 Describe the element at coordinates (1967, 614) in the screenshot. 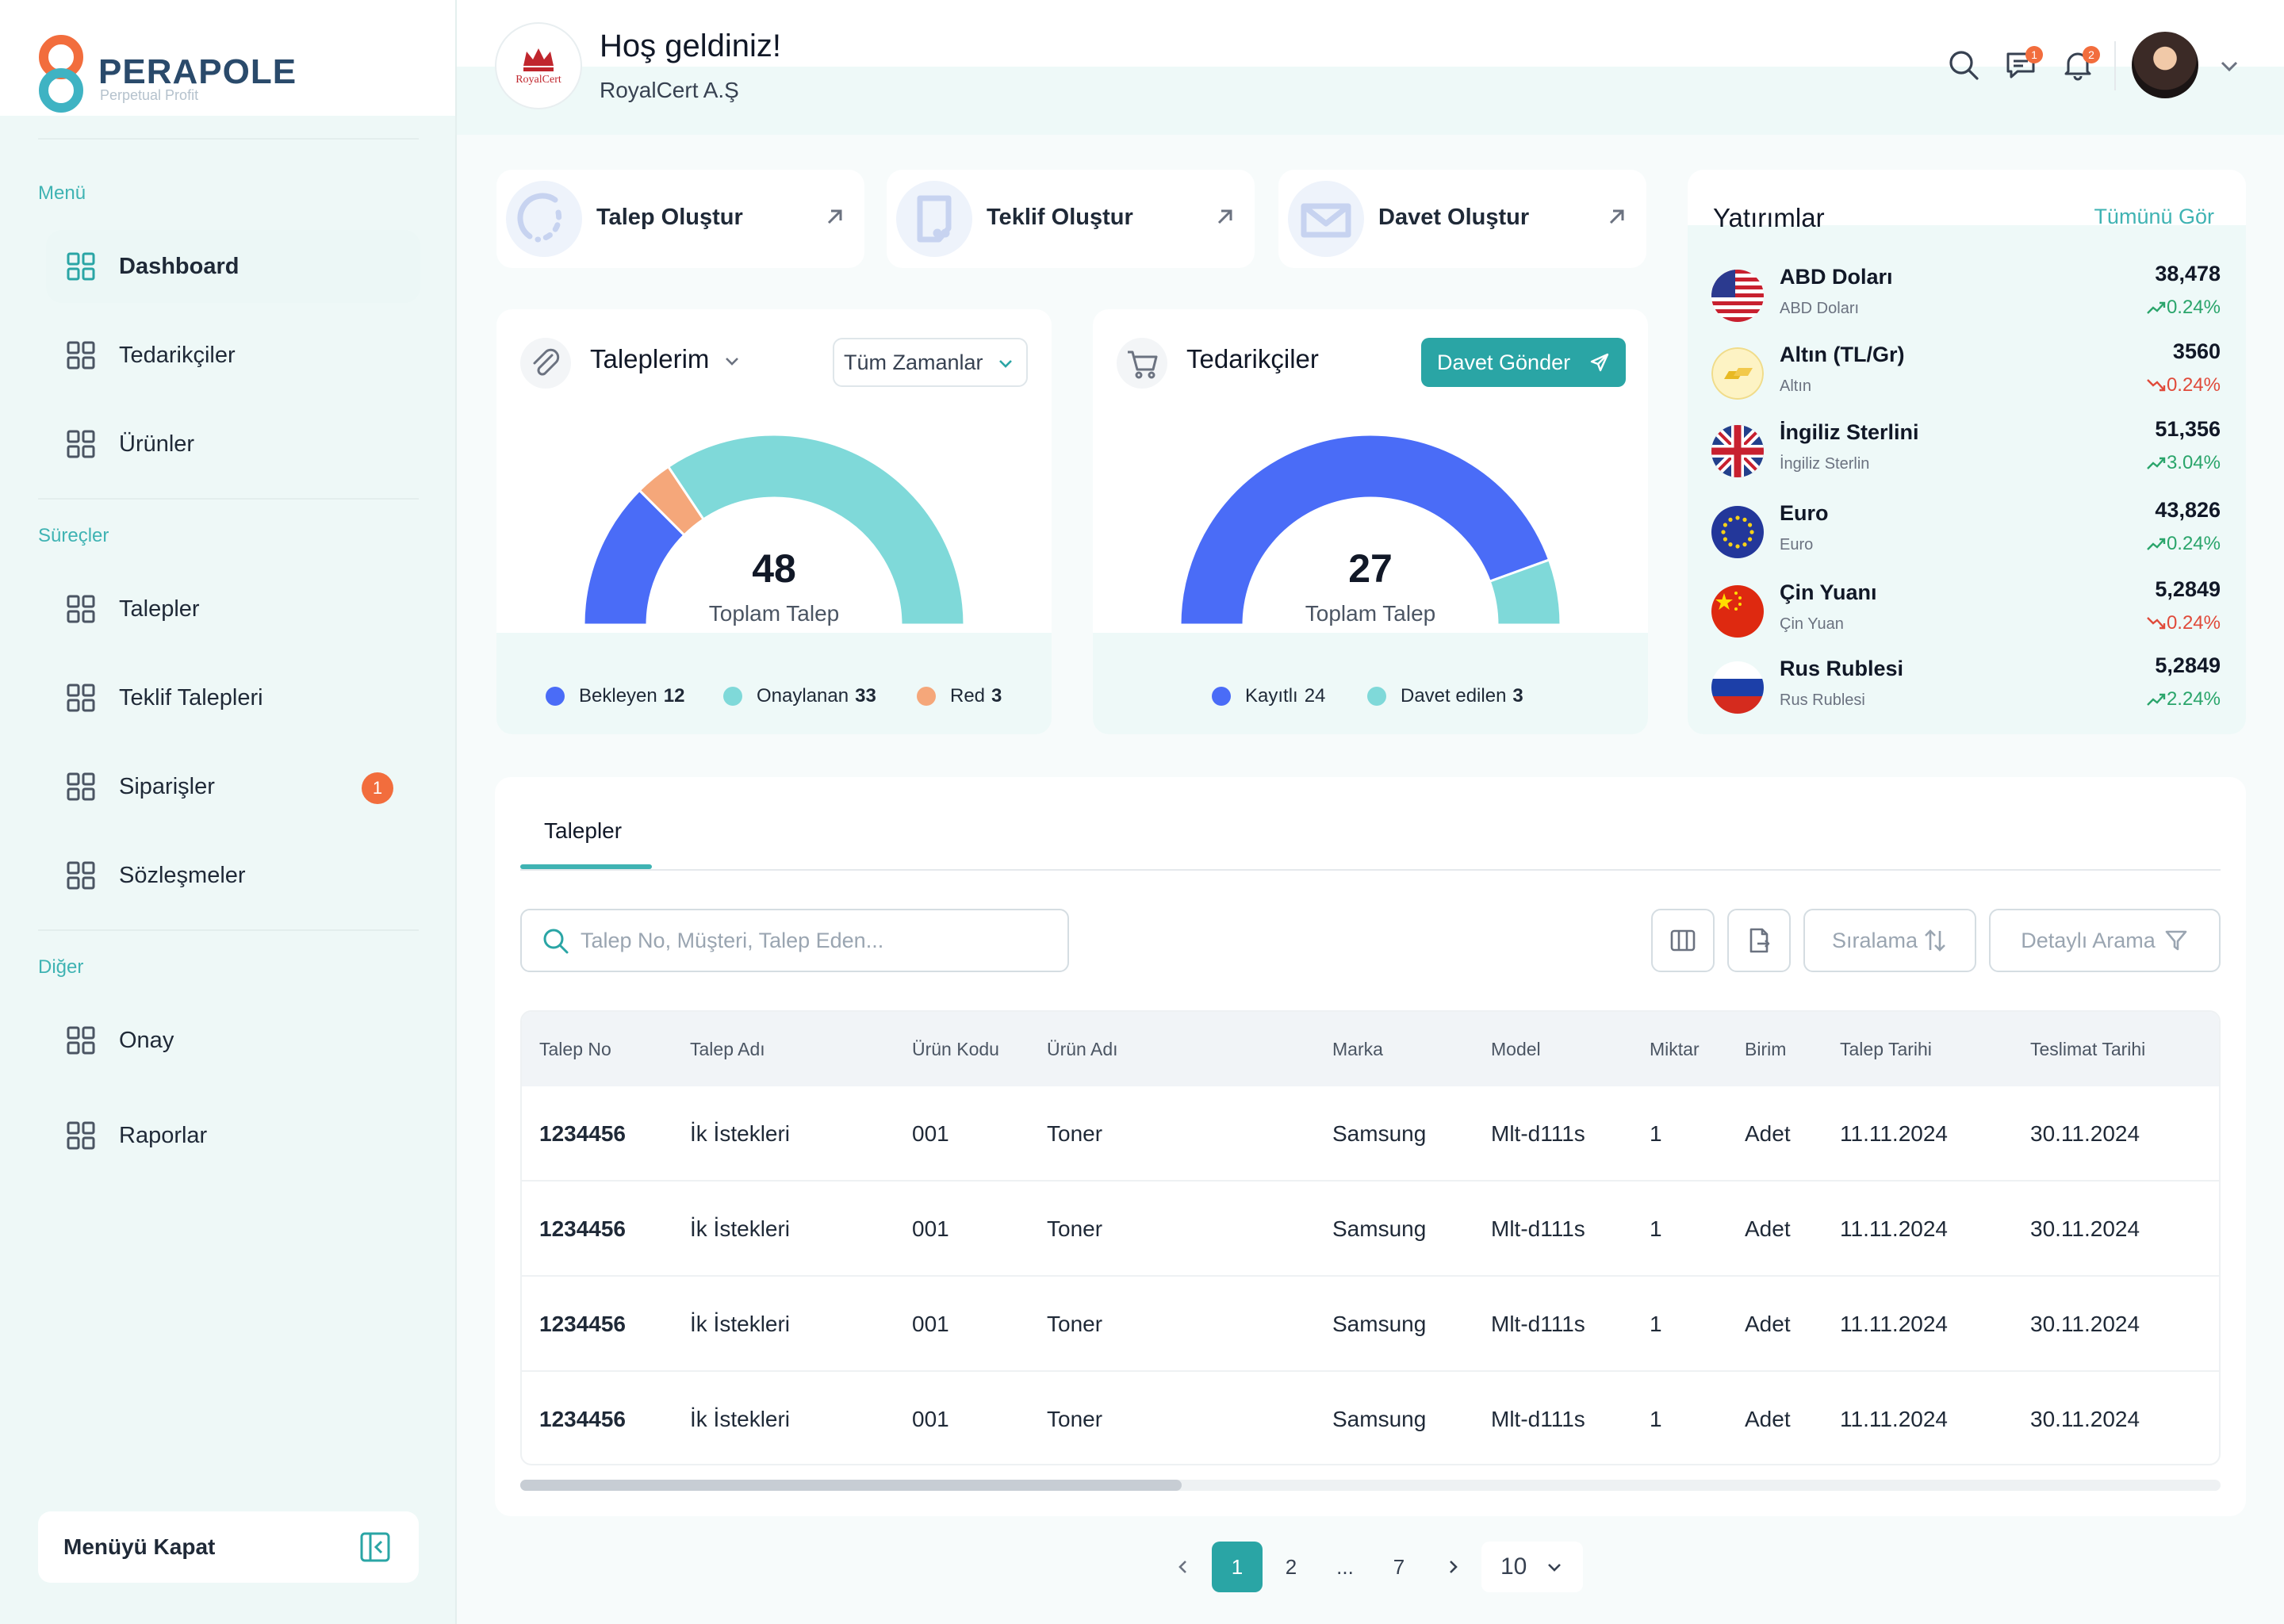

I see `investment-row: Çin Yuanı Çin Yuan 5,2849 0.24%` at that location.